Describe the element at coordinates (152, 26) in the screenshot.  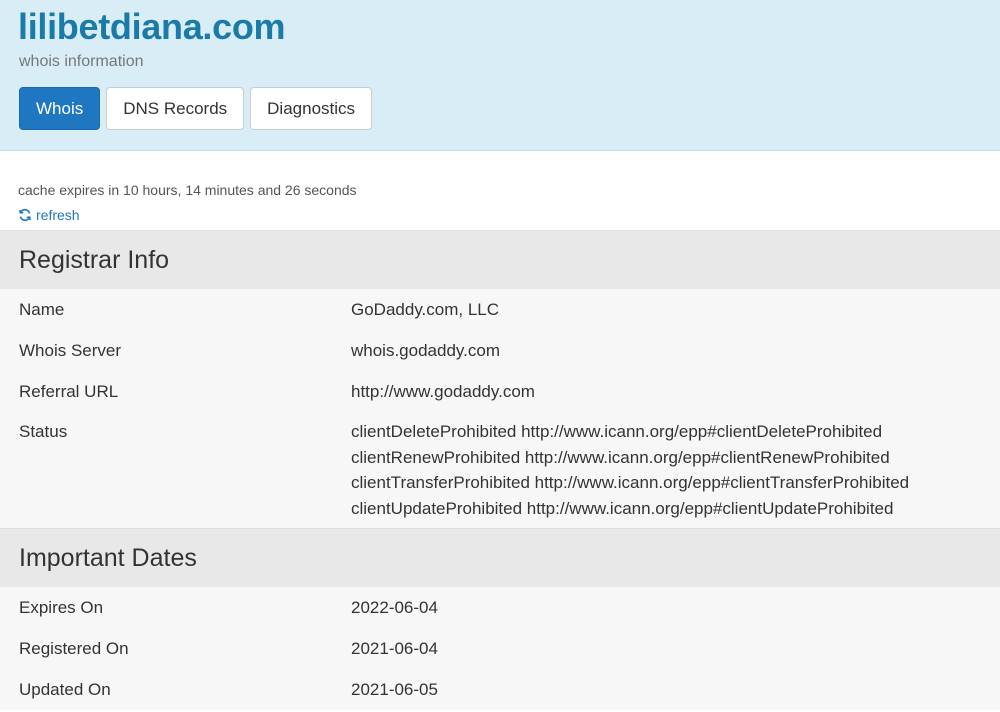
I see `domain-title: lilibetdiana.com` at that location.